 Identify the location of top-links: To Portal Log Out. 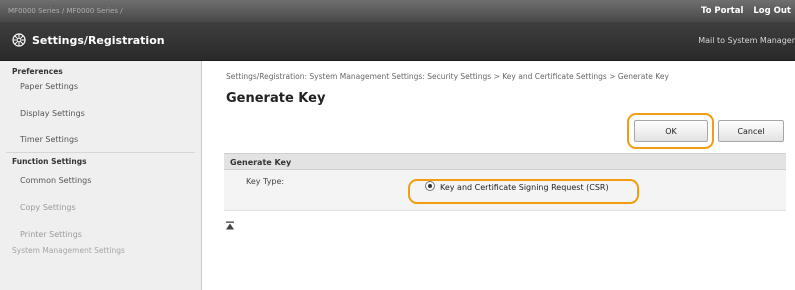
(742, 11).